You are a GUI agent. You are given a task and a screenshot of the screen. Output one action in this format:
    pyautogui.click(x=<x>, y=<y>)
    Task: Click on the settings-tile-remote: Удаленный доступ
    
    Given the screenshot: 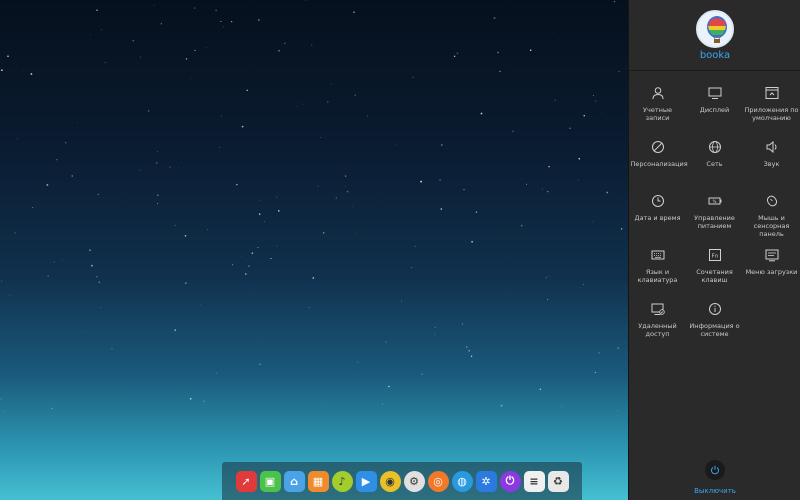 What is the action you would take?
    pyautogui.click(x=657, y=325)
    